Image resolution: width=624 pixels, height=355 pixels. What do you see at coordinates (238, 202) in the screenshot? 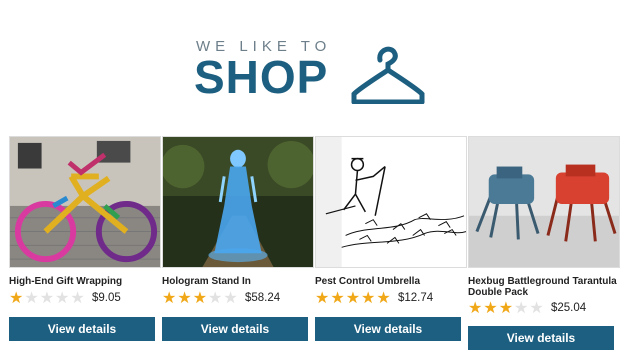
I see `product-image-hologram` at bounding box center [238, 202].